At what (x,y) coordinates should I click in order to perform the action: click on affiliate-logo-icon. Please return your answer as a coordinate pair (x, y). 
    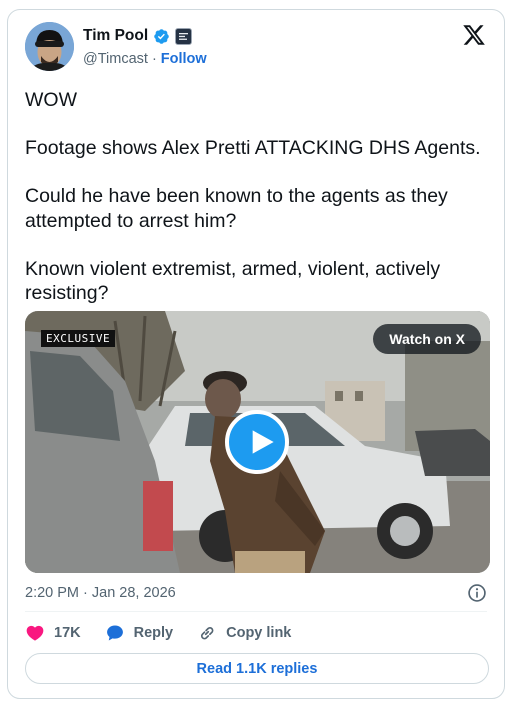
    Looking at the image, I should click on (184, 36).